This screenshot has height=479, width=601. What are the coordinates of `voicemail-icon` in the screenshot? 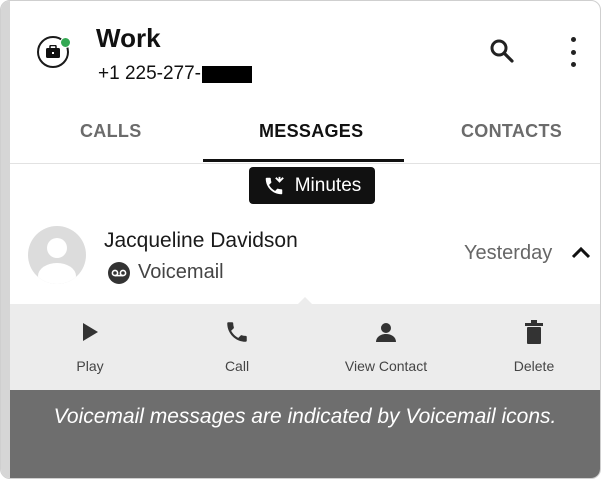 It's located at (119, 272).